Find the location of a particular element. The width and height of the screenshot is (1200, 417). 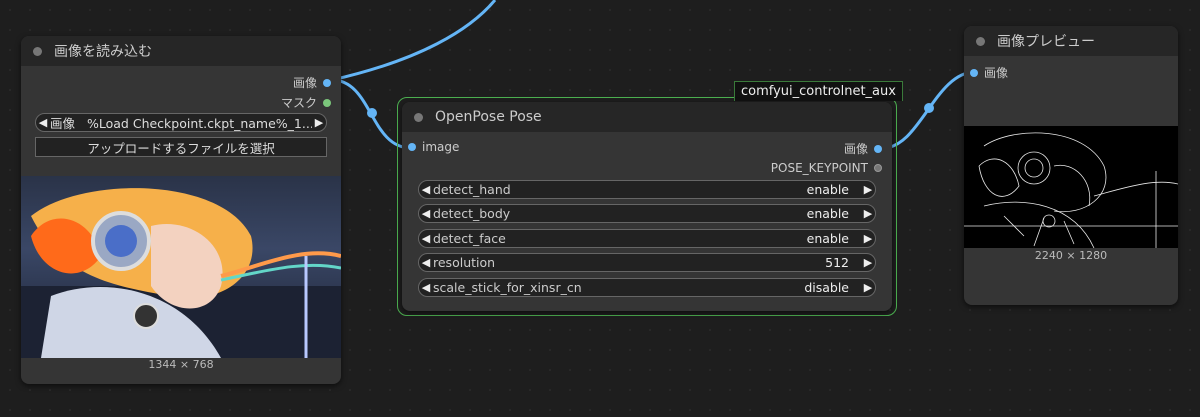

widget-name: resolution is located at coordinates (464, 262).